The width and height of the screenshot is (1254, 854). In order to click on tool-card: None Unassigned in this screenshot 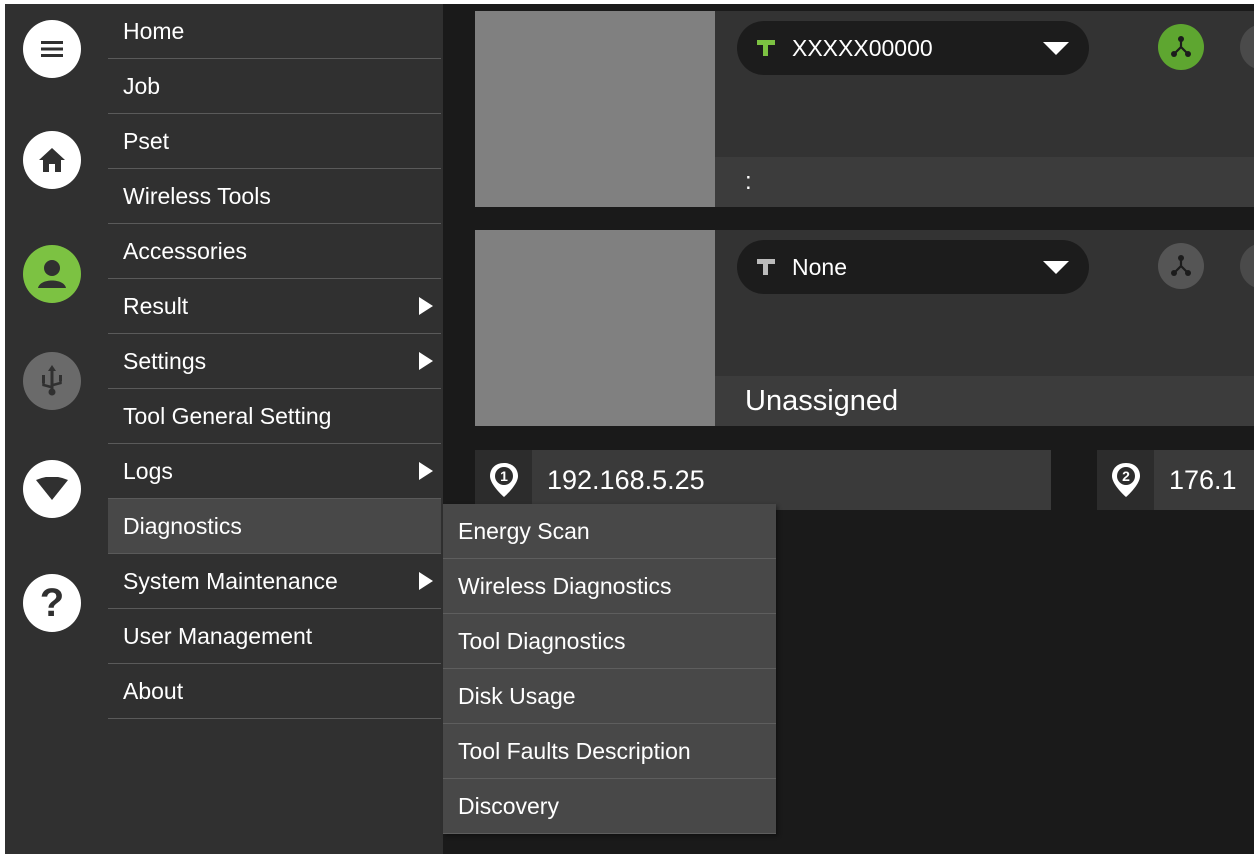, I will do `click(984, 328)`.